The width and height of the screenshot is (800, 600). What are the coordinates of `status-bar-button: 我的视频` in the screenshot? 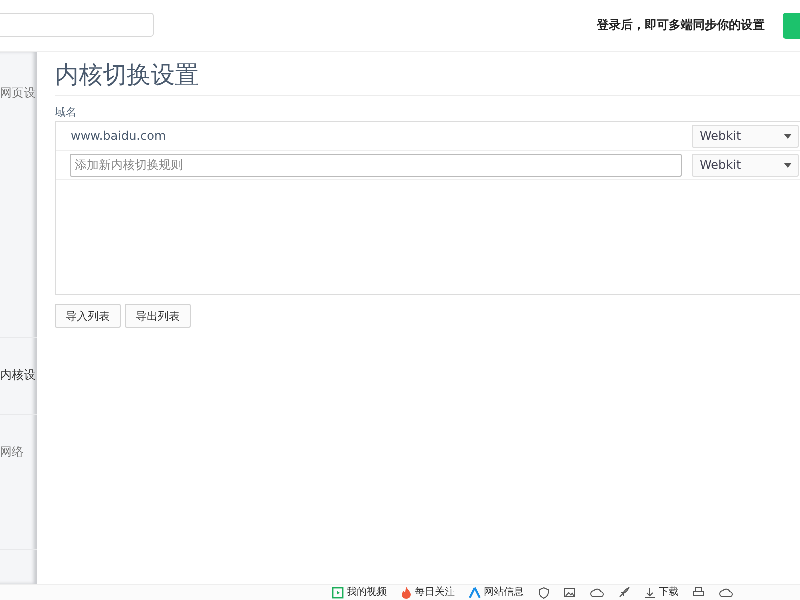 It's located at (359, 593).